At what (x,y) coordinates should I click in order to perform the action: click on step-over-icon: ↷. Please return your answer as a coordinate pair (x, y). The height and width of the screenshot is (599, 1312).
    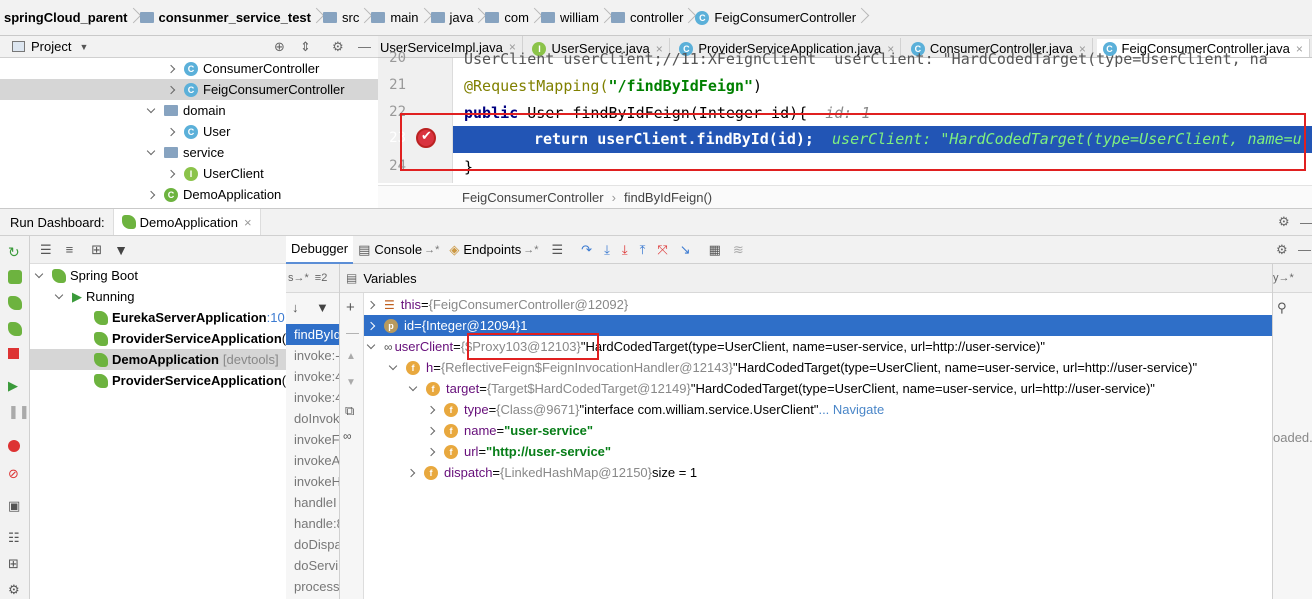
    Looking at the image, I should click on (586, 250).